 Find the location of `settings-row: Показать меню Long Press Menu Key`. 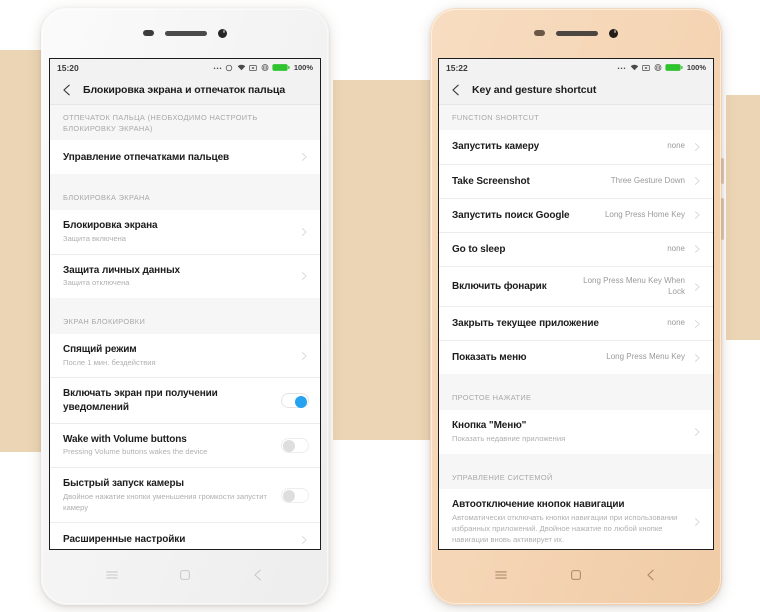

settings-row: Показать меню Long Press Menu Key is located at coordinates (576, 357).